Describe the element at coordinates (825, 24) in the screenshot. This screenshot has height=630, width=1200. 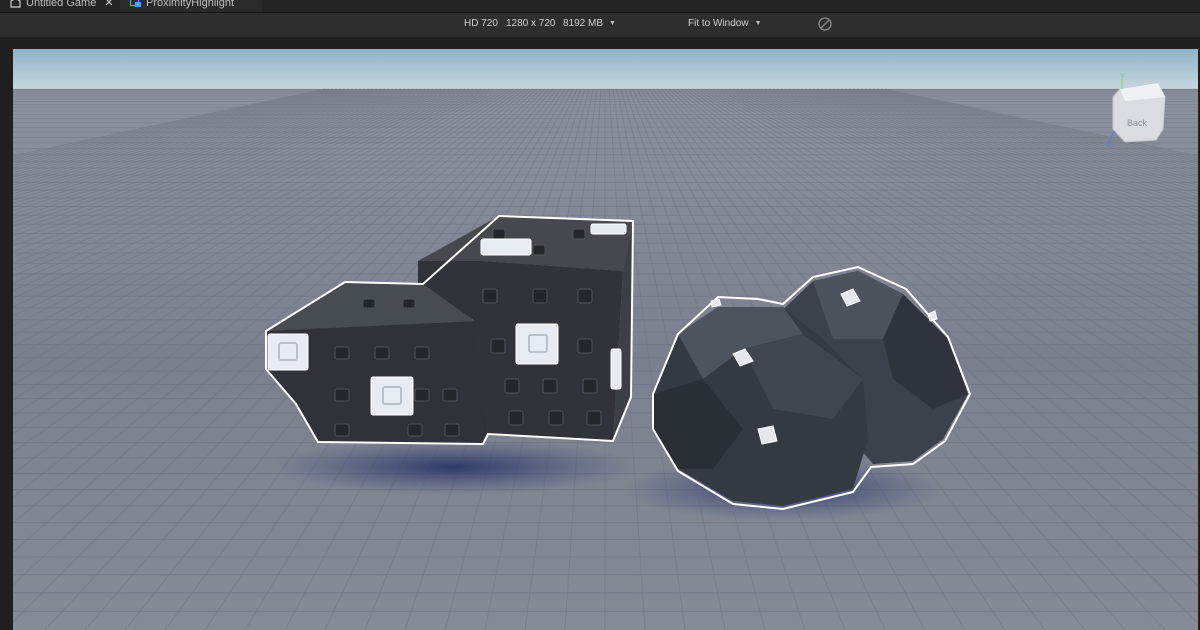
I see `rotate-device-icon` at that location.